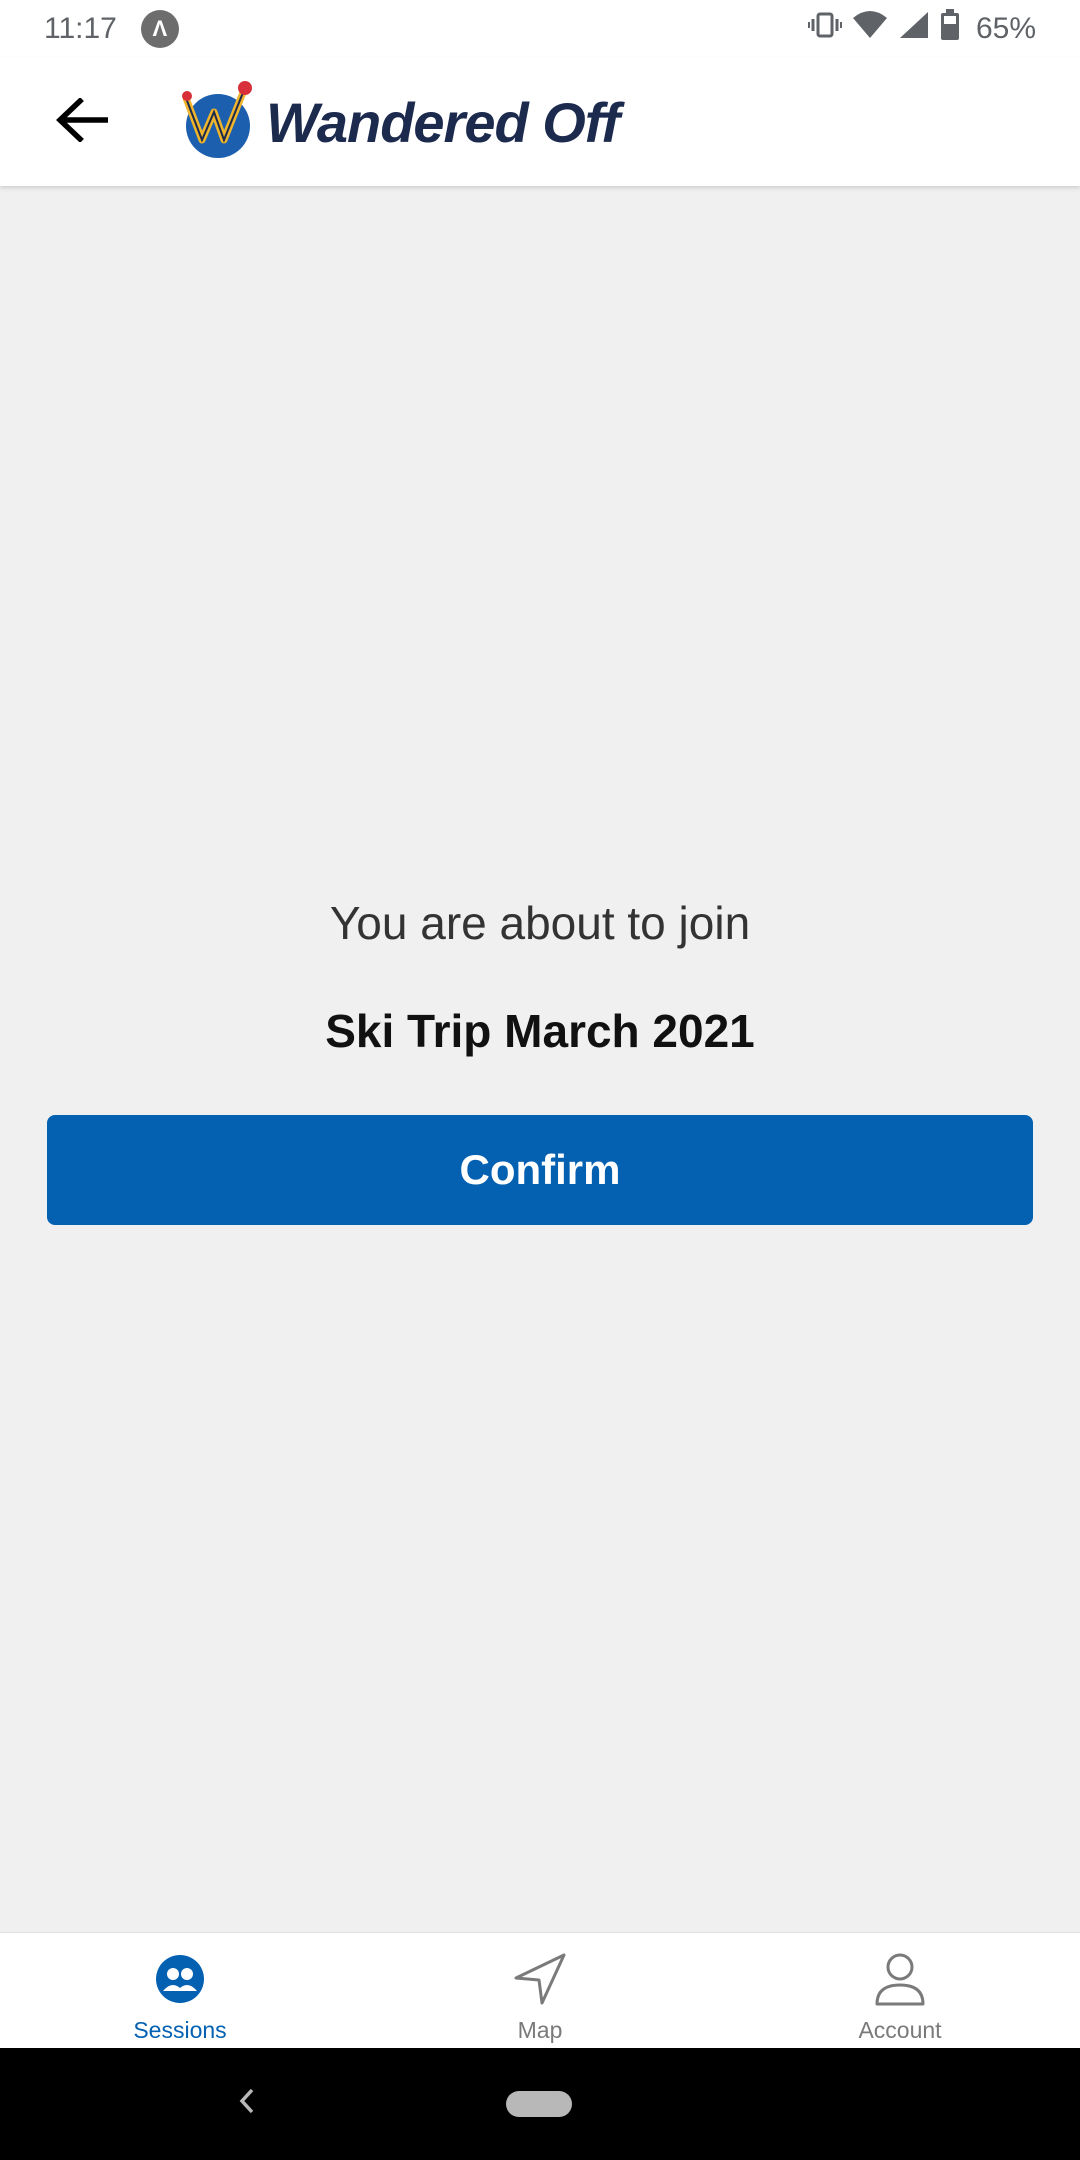 The height and width of the screenshot is (2160, 1080). I want to click on tab-sessions: Sessions, so click(180, 1990).